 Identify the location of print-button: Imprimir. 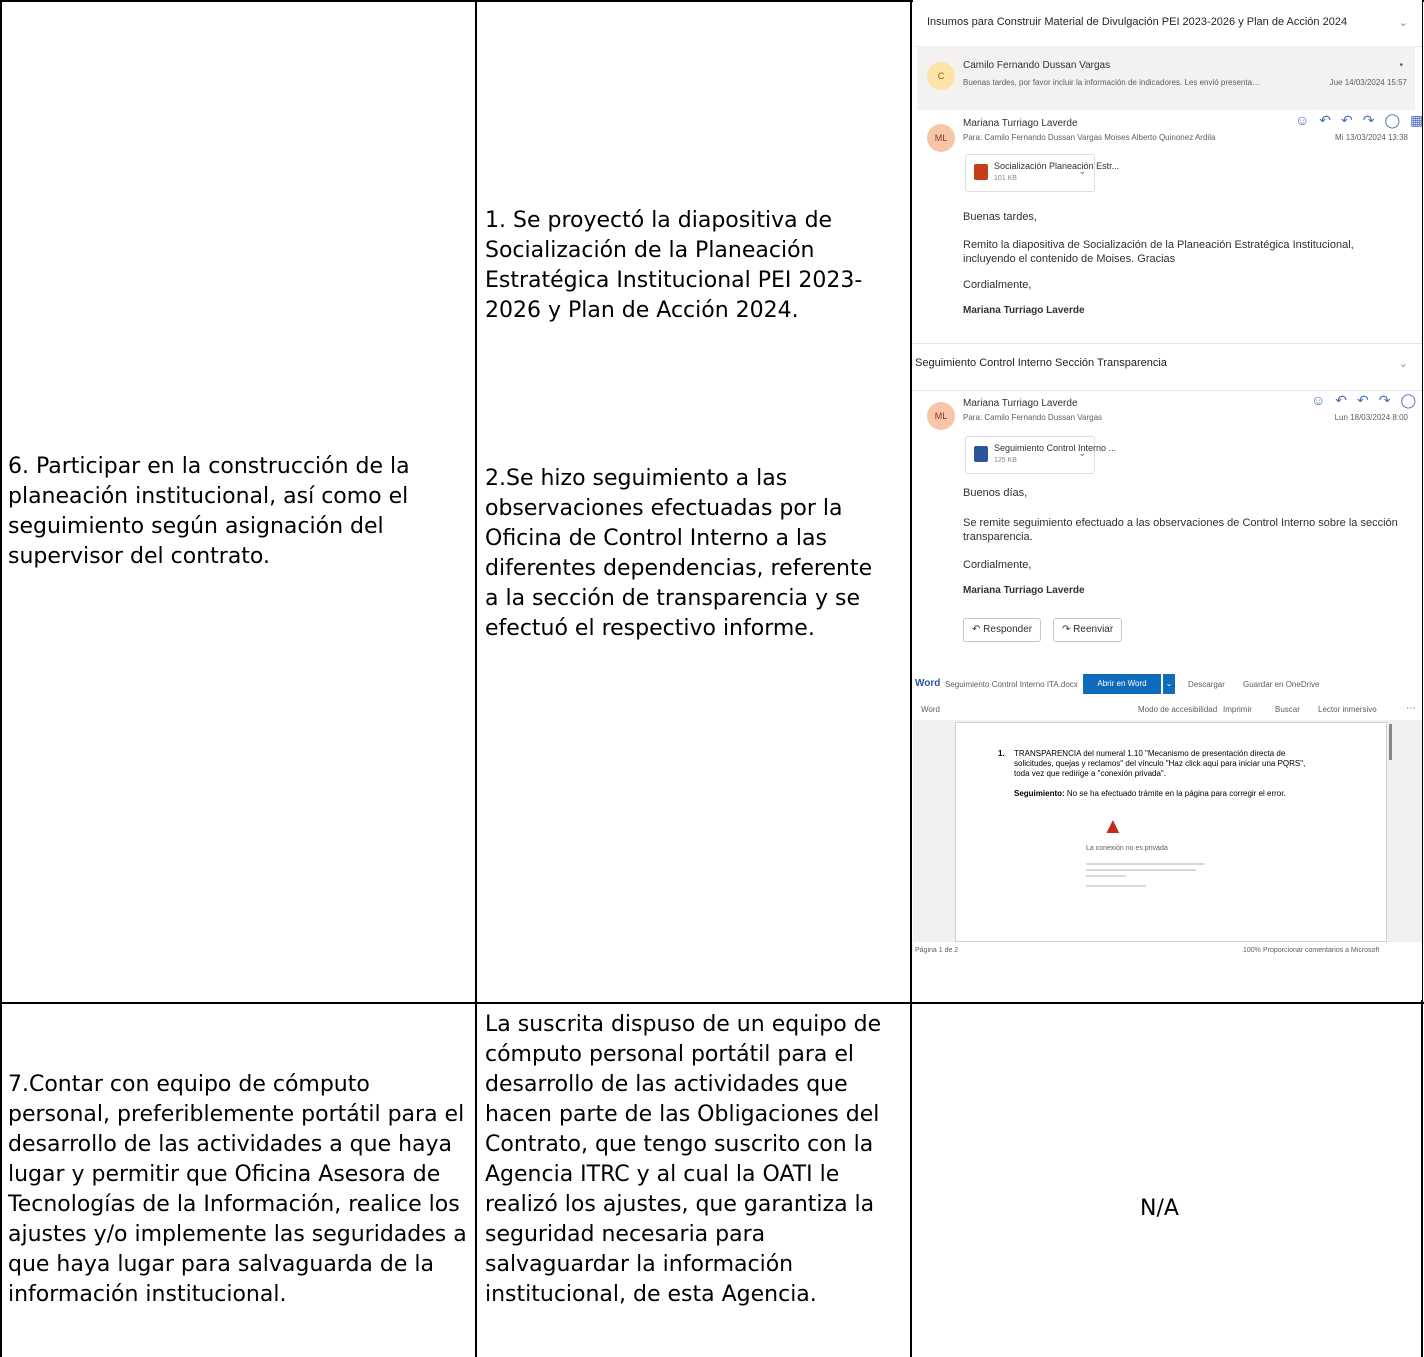
(1237, 709).